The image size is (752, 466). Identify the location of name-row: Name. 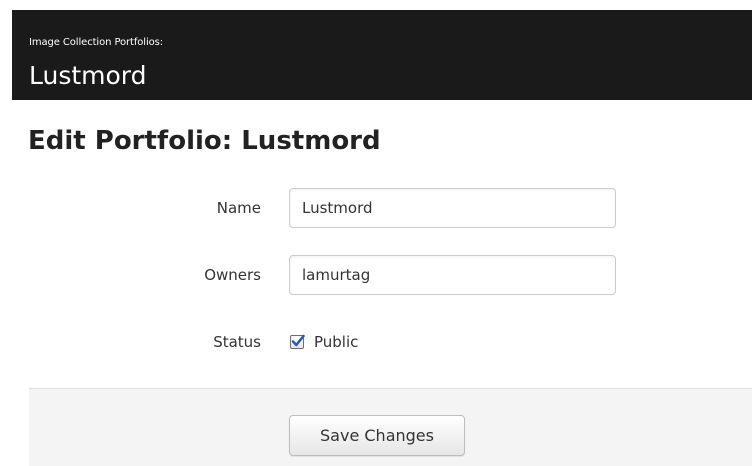
(376, 208).